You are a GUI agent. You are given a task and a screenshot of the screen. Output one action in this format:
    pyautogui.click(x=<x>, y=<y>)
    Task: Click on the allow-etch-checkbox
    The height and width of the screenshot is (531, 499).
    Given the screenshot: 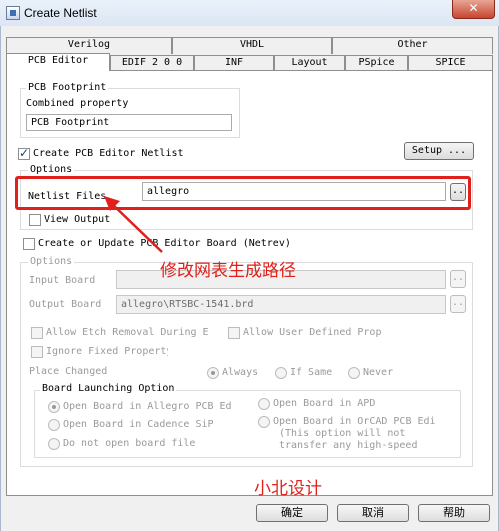 What is the action you would take?
    pyautogui.click(x=37, y=333)
    